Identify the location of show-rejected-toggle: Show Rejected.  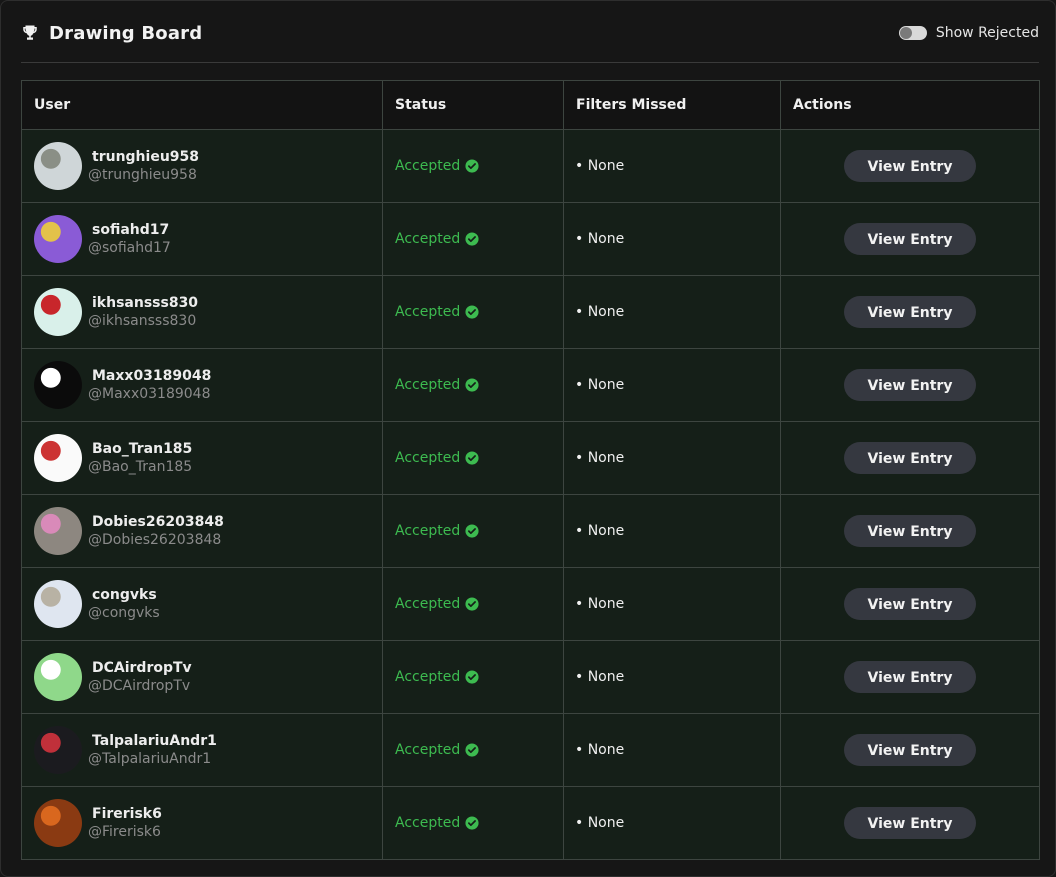
(968, 33).